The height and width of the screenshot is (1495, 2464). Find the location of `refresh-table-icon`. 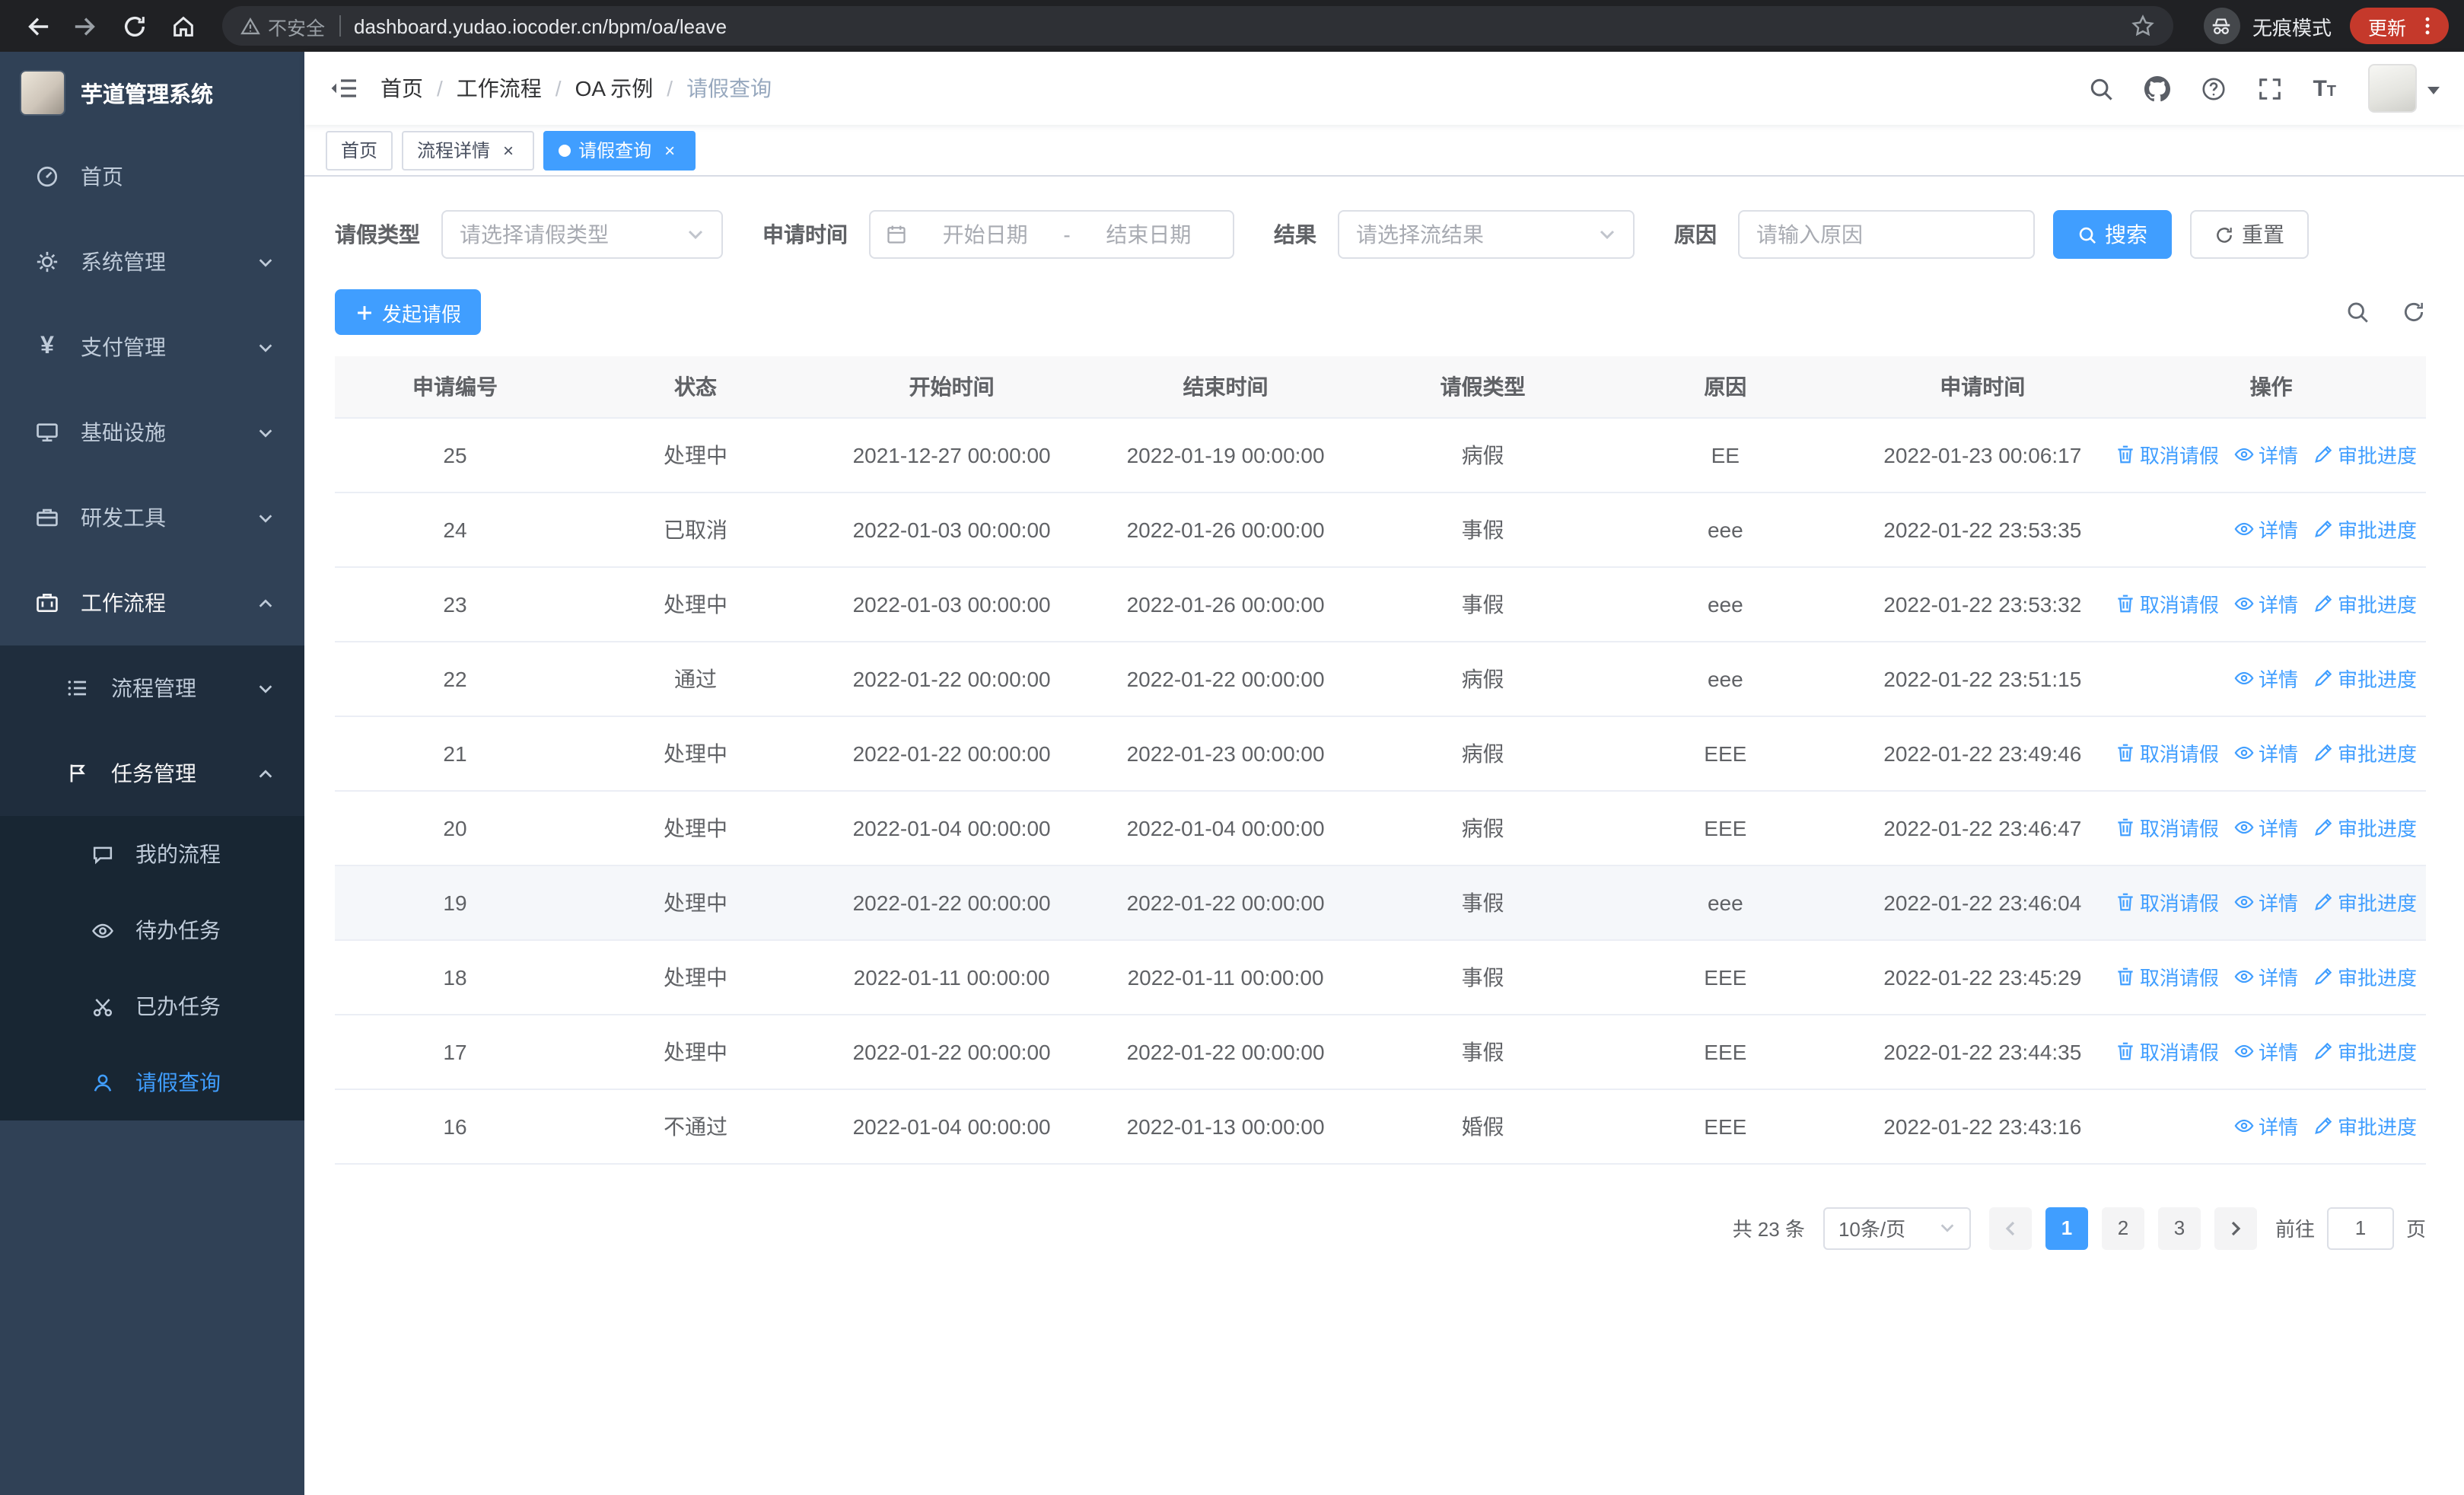

refresh-table-icon is located at coordinates (2413, 312).